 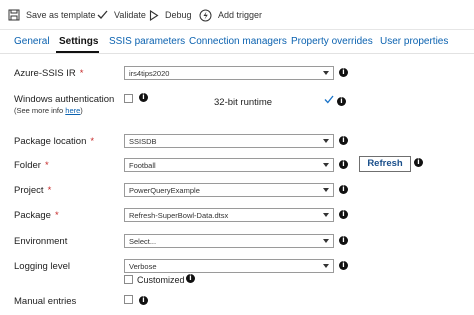 I want to click on runtime32-info-icon: i, so click(x=341, y=101).